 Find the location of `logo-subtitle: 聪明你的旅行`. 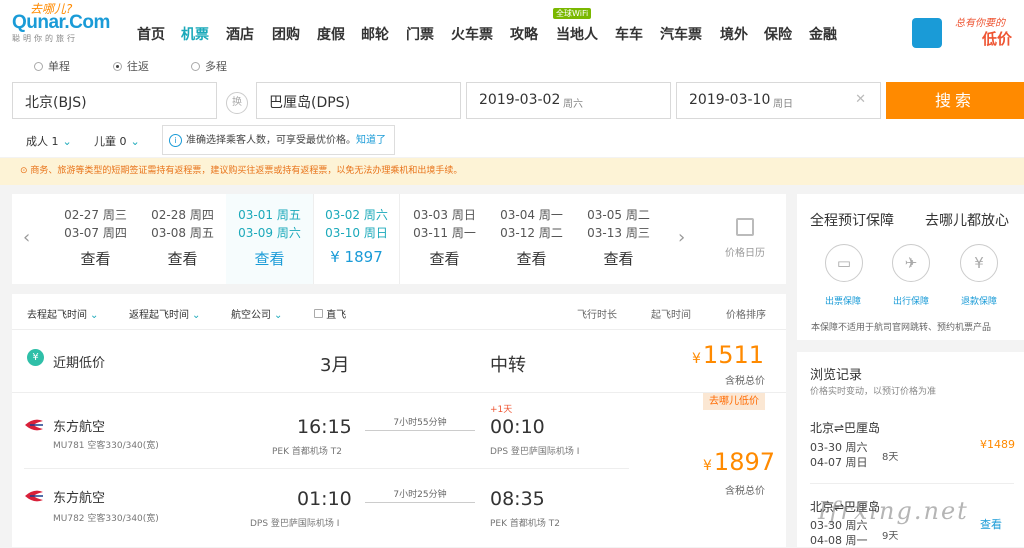

logo-subtitle: 聪明你的旅行 is located at coordinates (45, 38).